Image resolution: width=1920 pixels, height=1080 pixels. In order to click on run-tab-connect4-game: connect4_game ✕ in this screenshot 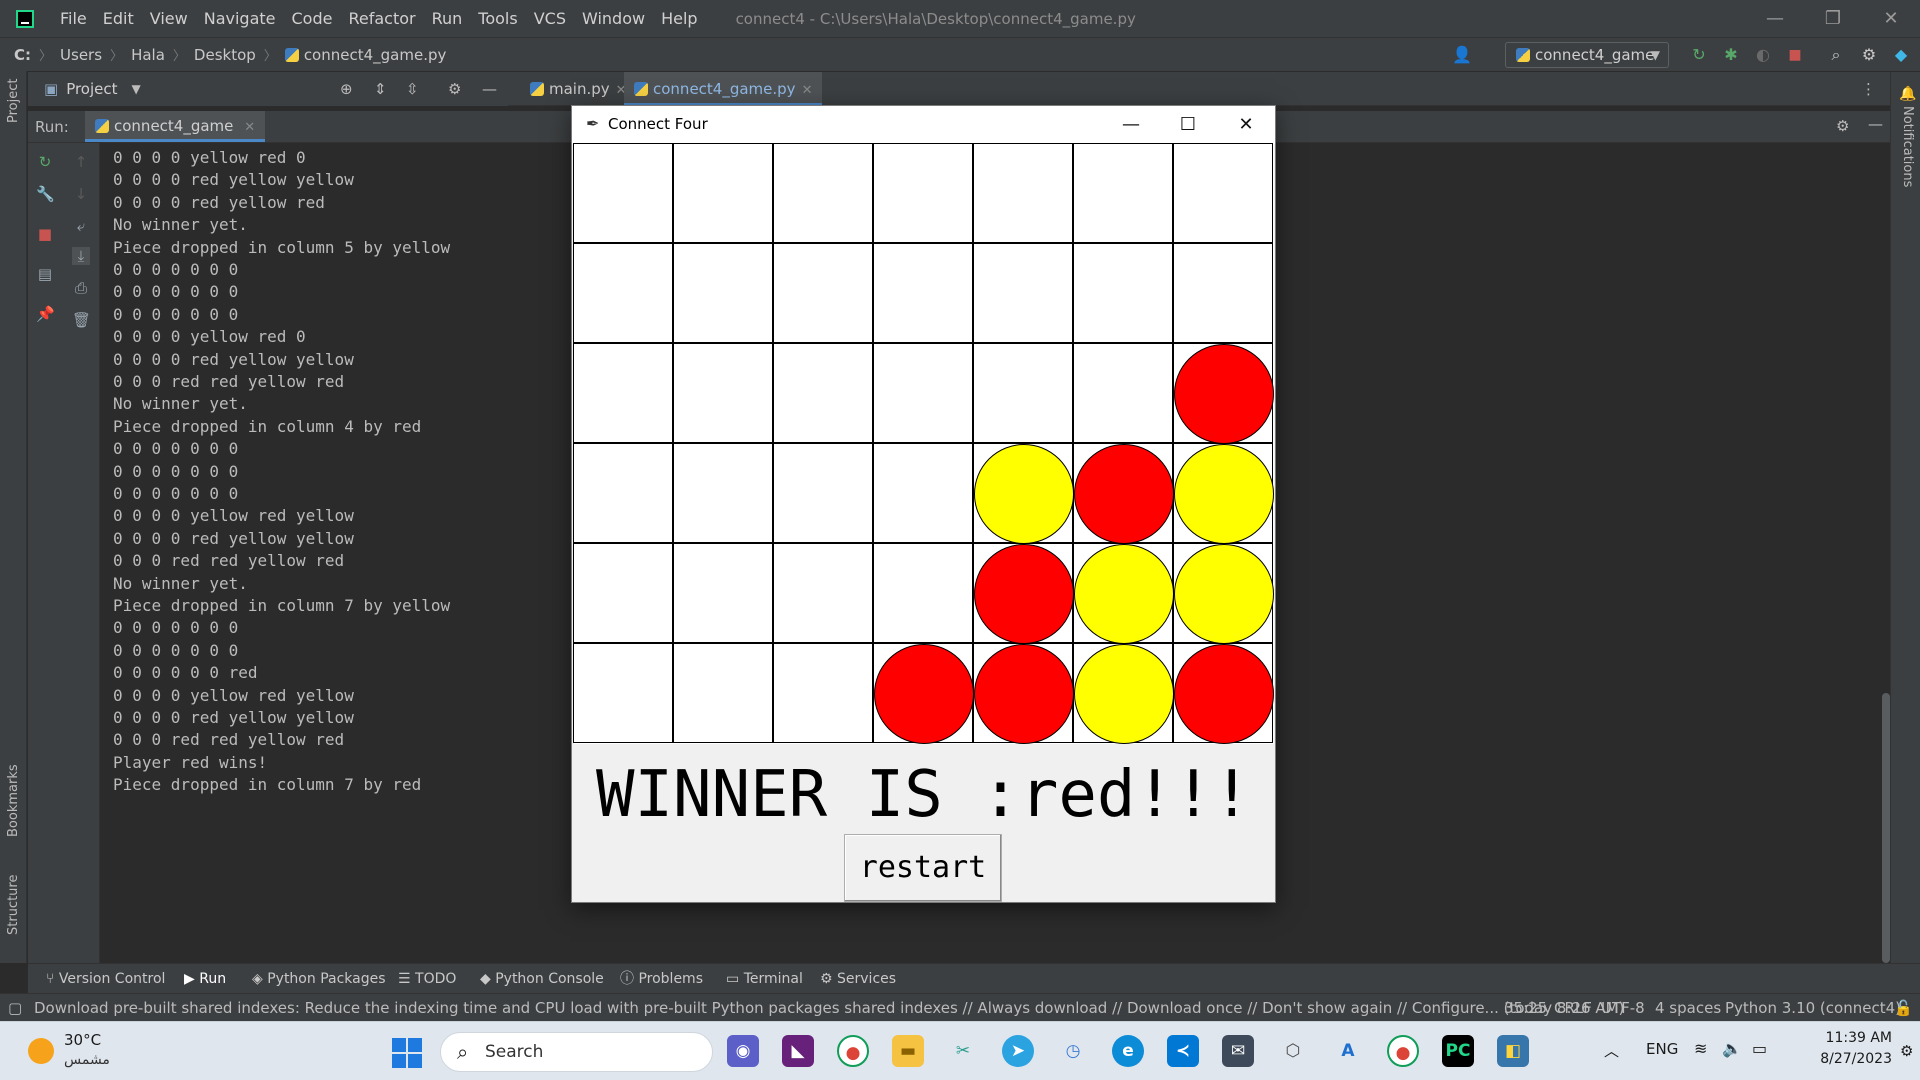, I will do `click(175, 126)`.